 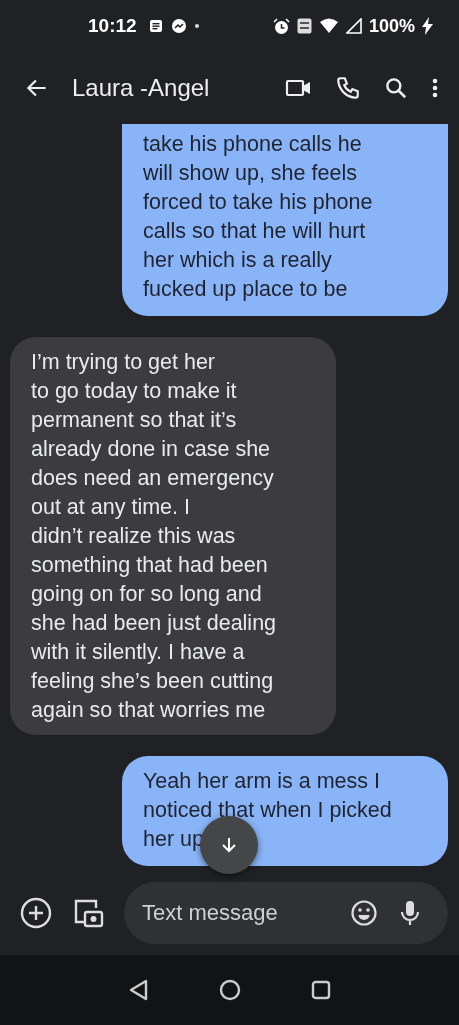 I want to click on message-bubble: take his phone calls he will show up, she feels forced to take his phone calls so that he will hurt her which is a really fucked up place to be, so click(x=285, y=220).